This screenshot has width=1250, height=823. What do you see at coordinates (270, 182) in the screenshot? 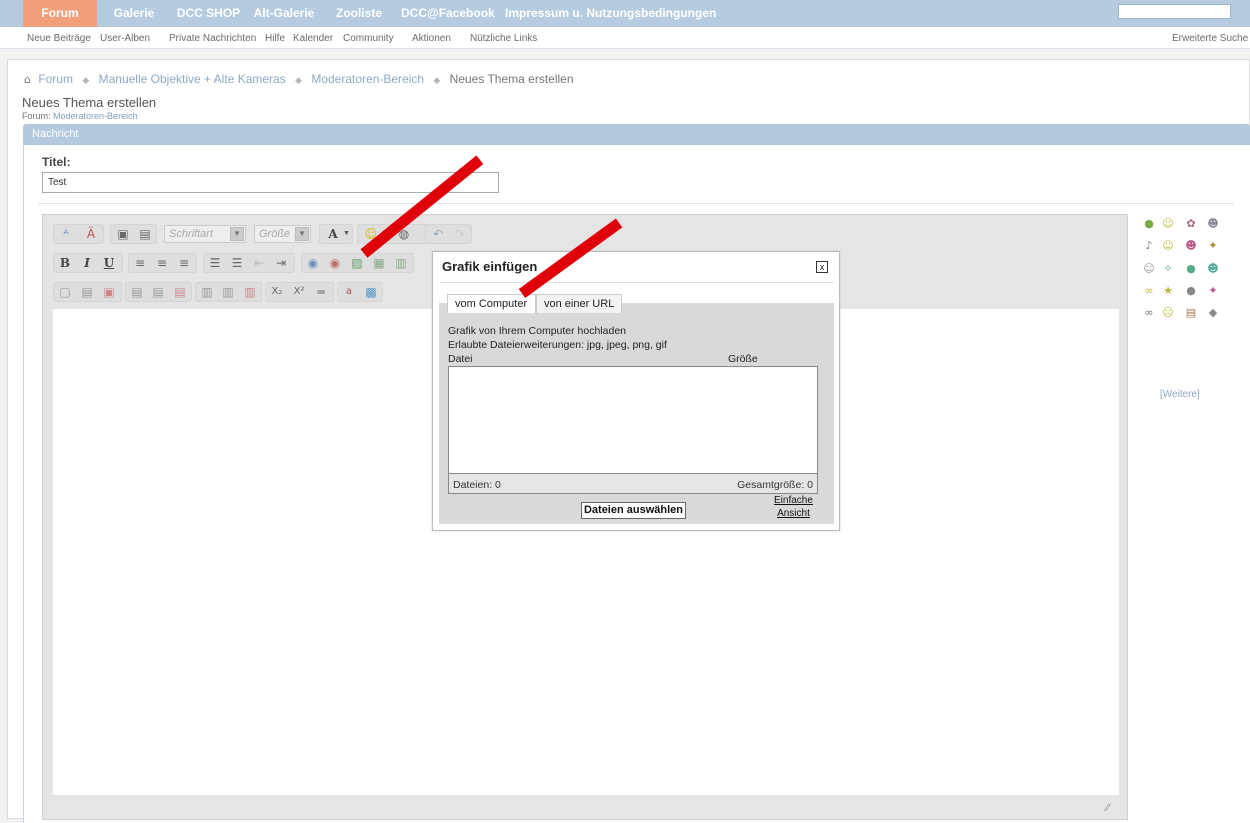
I see `title-input: Test` at bounding box center [270, 182].